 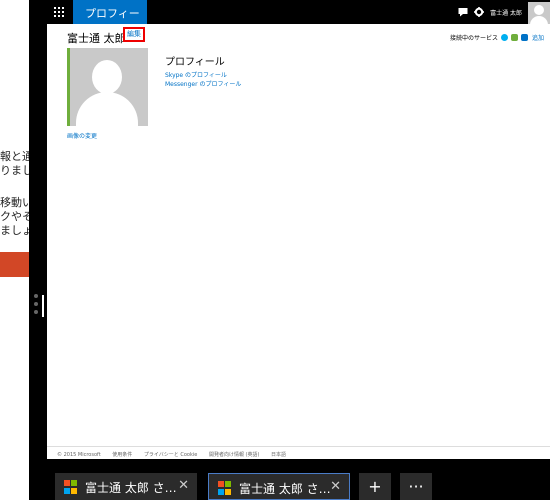 I want to click on messenger-profile-link: Messenger のプロフィール, so click(x=203, y=83).